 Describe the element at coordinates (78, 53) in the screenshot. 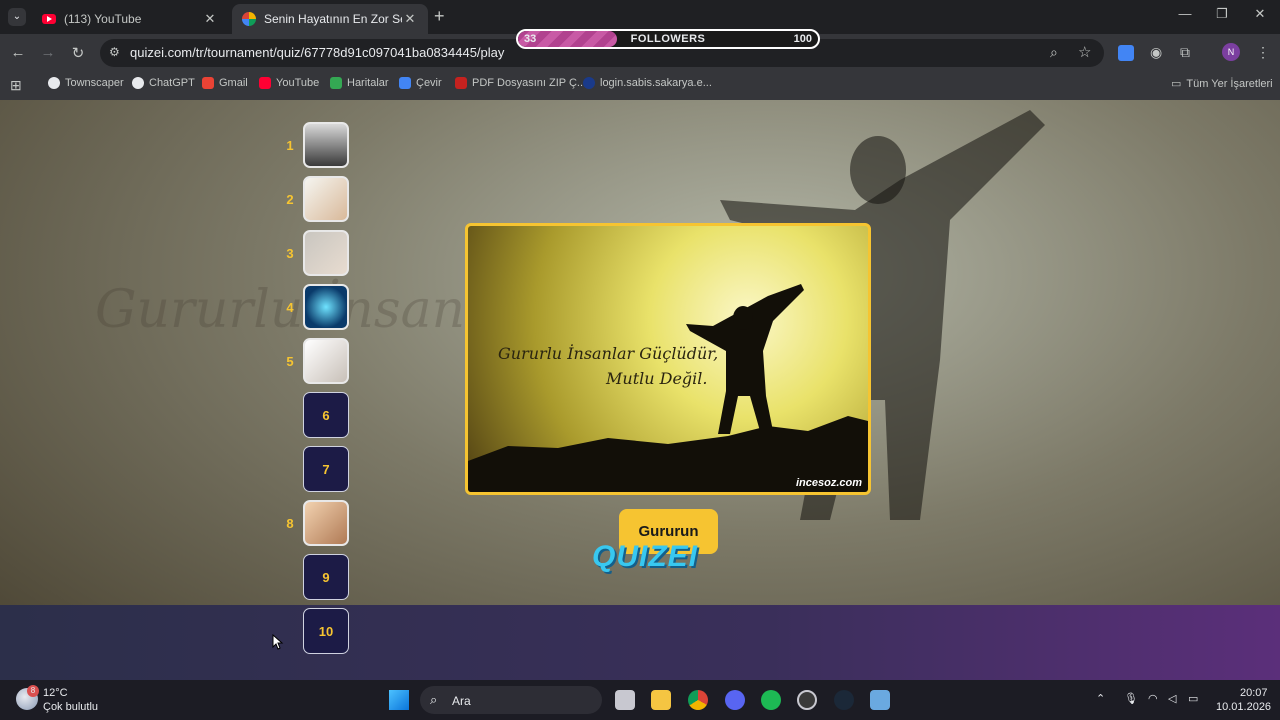

I see `reload-icon: ↻` at that location.